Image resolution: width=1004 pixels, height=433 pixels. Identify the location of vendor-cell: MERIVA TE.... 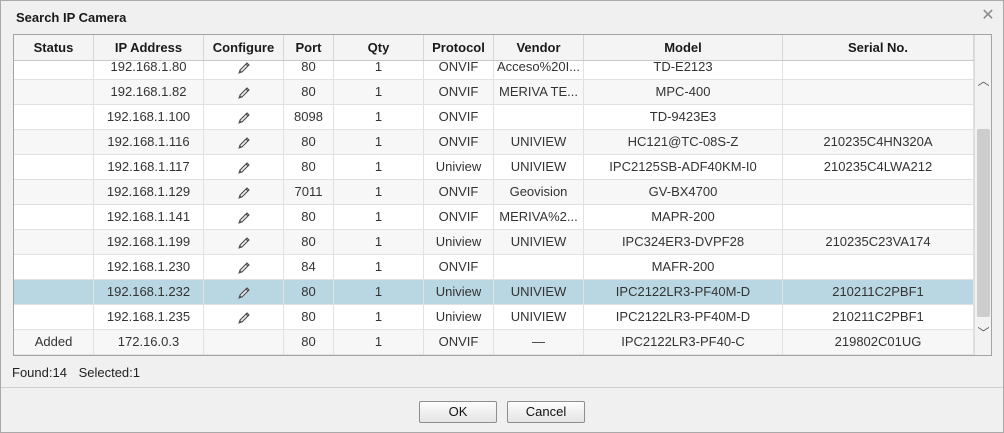
(539, 92).